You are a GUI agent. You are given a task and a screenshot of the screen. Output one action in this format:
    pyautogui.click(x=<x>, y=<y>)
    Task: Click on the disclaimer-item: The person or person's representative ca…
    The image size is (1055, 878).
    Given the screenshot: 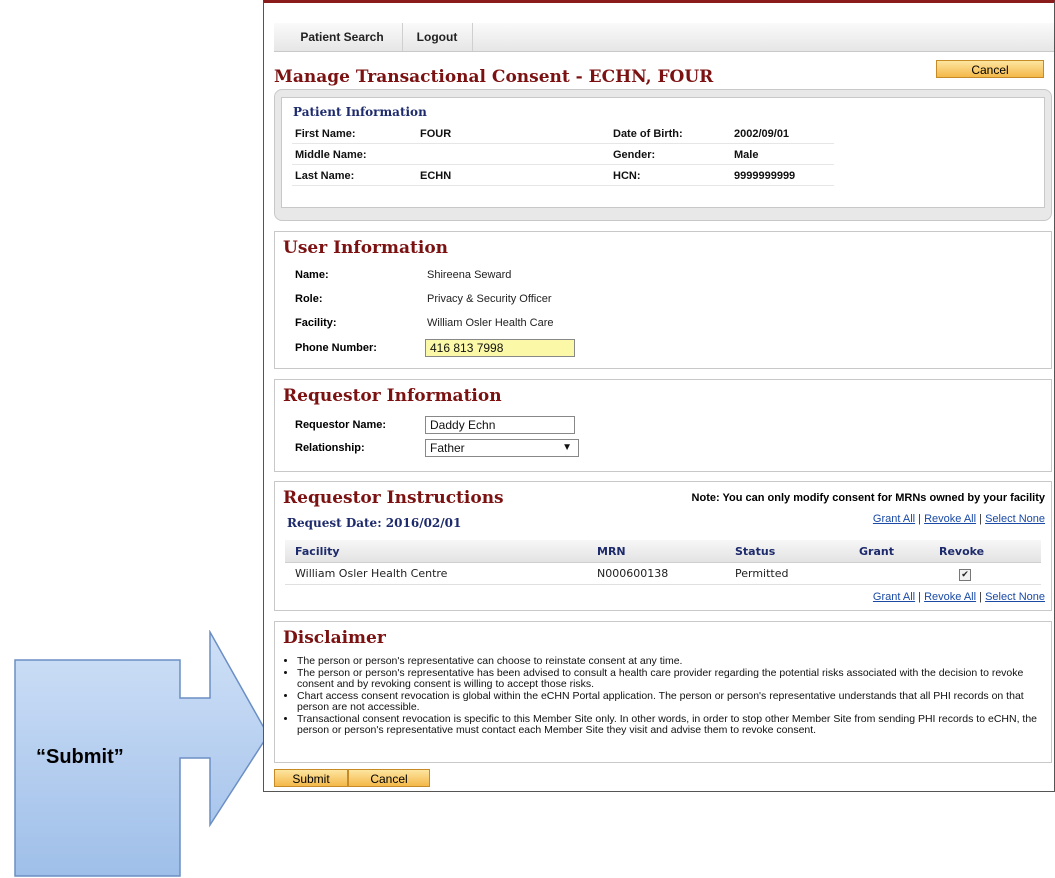 What is the action you would take?
    pyautogui.click(x=669, y=661)
    